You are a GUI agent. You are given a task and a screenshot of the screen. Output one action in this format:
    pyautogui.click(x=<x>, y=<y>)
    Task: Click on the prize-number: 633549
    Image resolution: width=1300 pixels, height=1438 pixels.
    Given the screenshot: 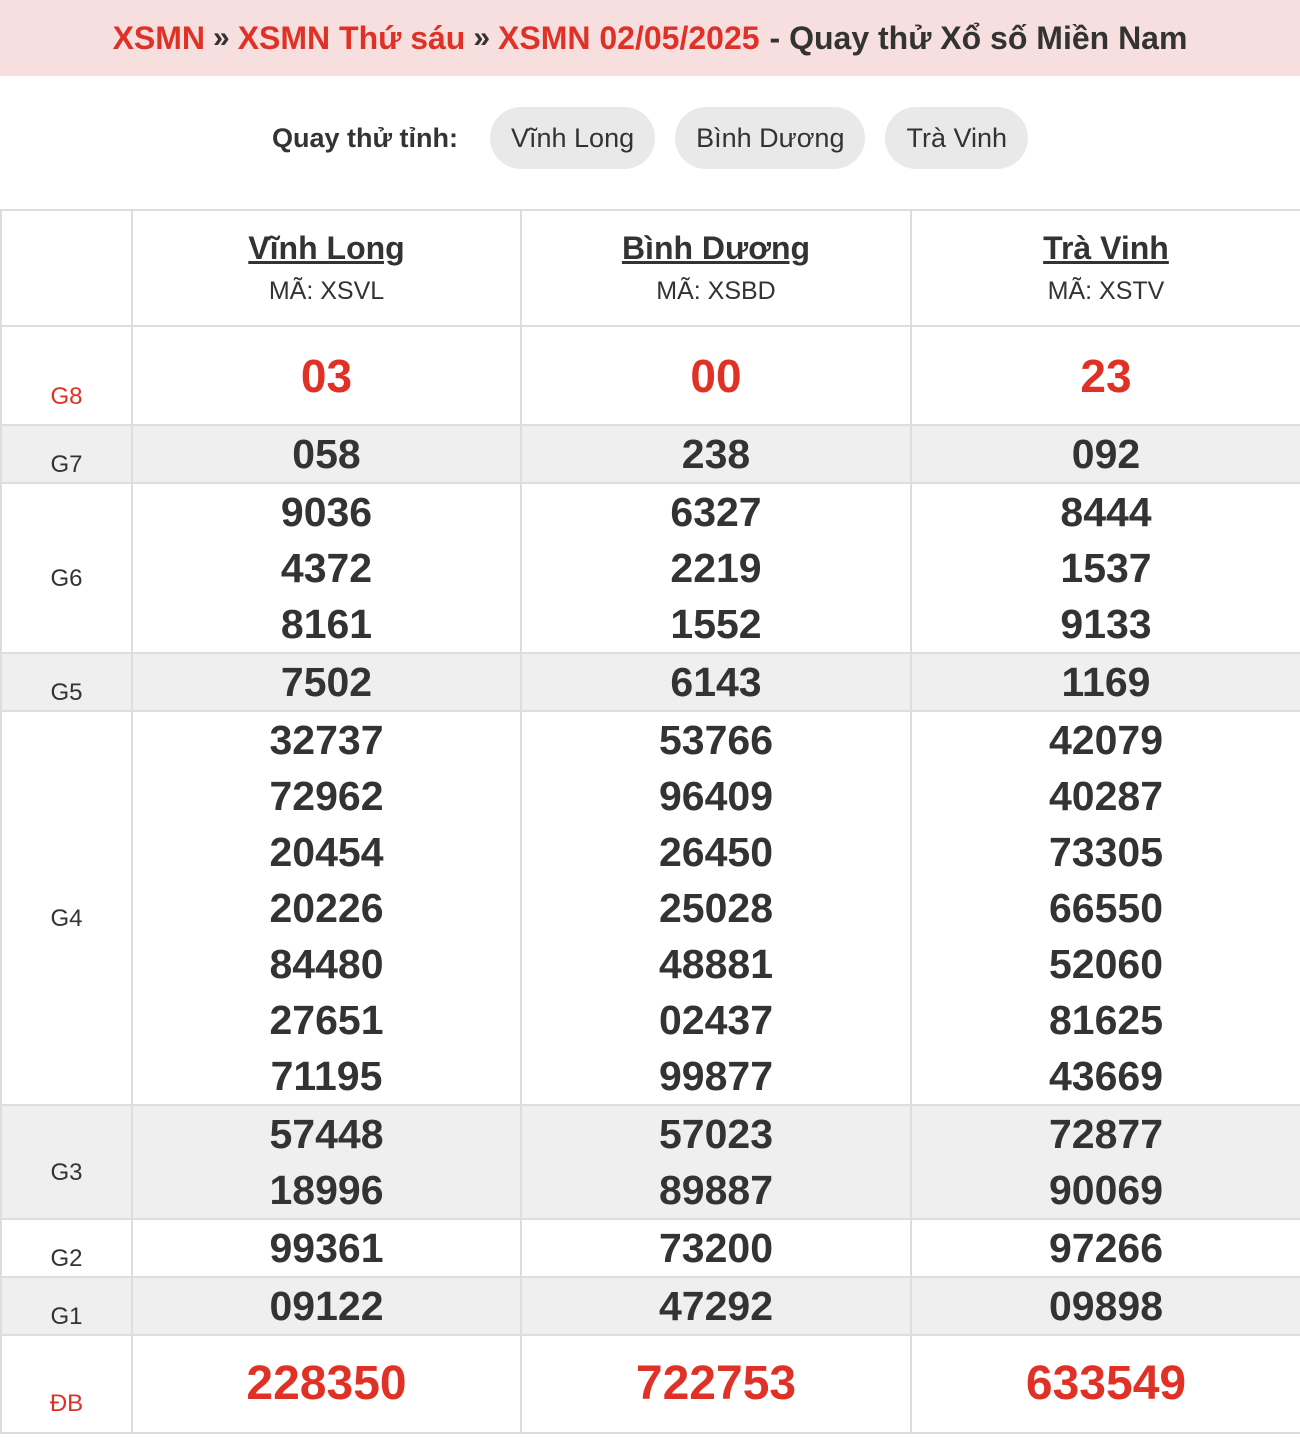 What is the action you would take?
    pyautogui.click(x=1106, y=1383)
    